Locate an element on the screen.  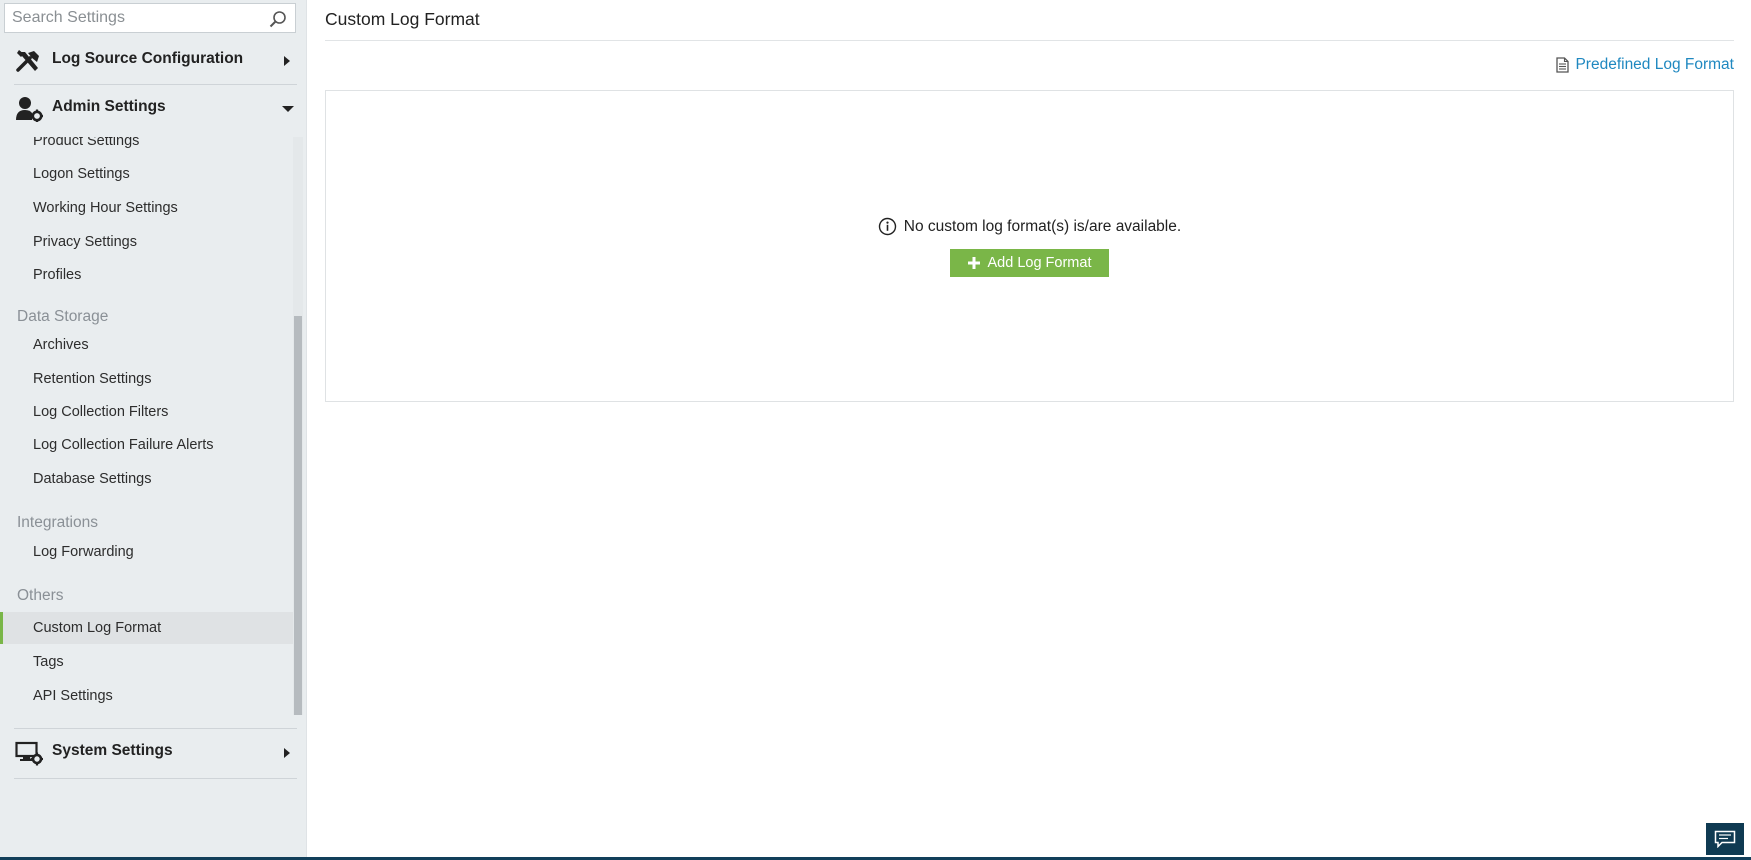
info-icon is located at coordinates (887, 226).